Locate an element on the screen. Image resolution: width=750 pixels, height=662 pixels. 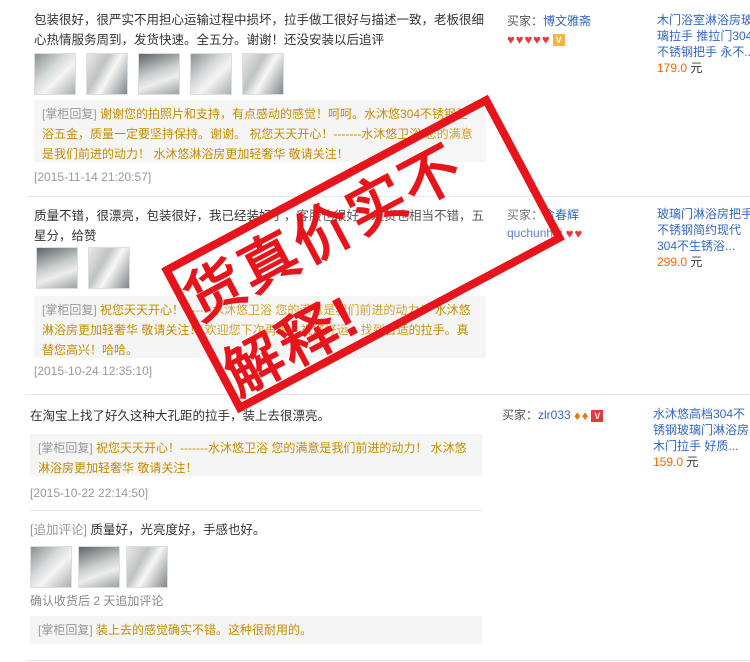
product-info: 木门浴室淋浴房玻璃拉手 推拉门304不锈钢把手 永不... 179.0 元 is located at coordinates (703, 44).